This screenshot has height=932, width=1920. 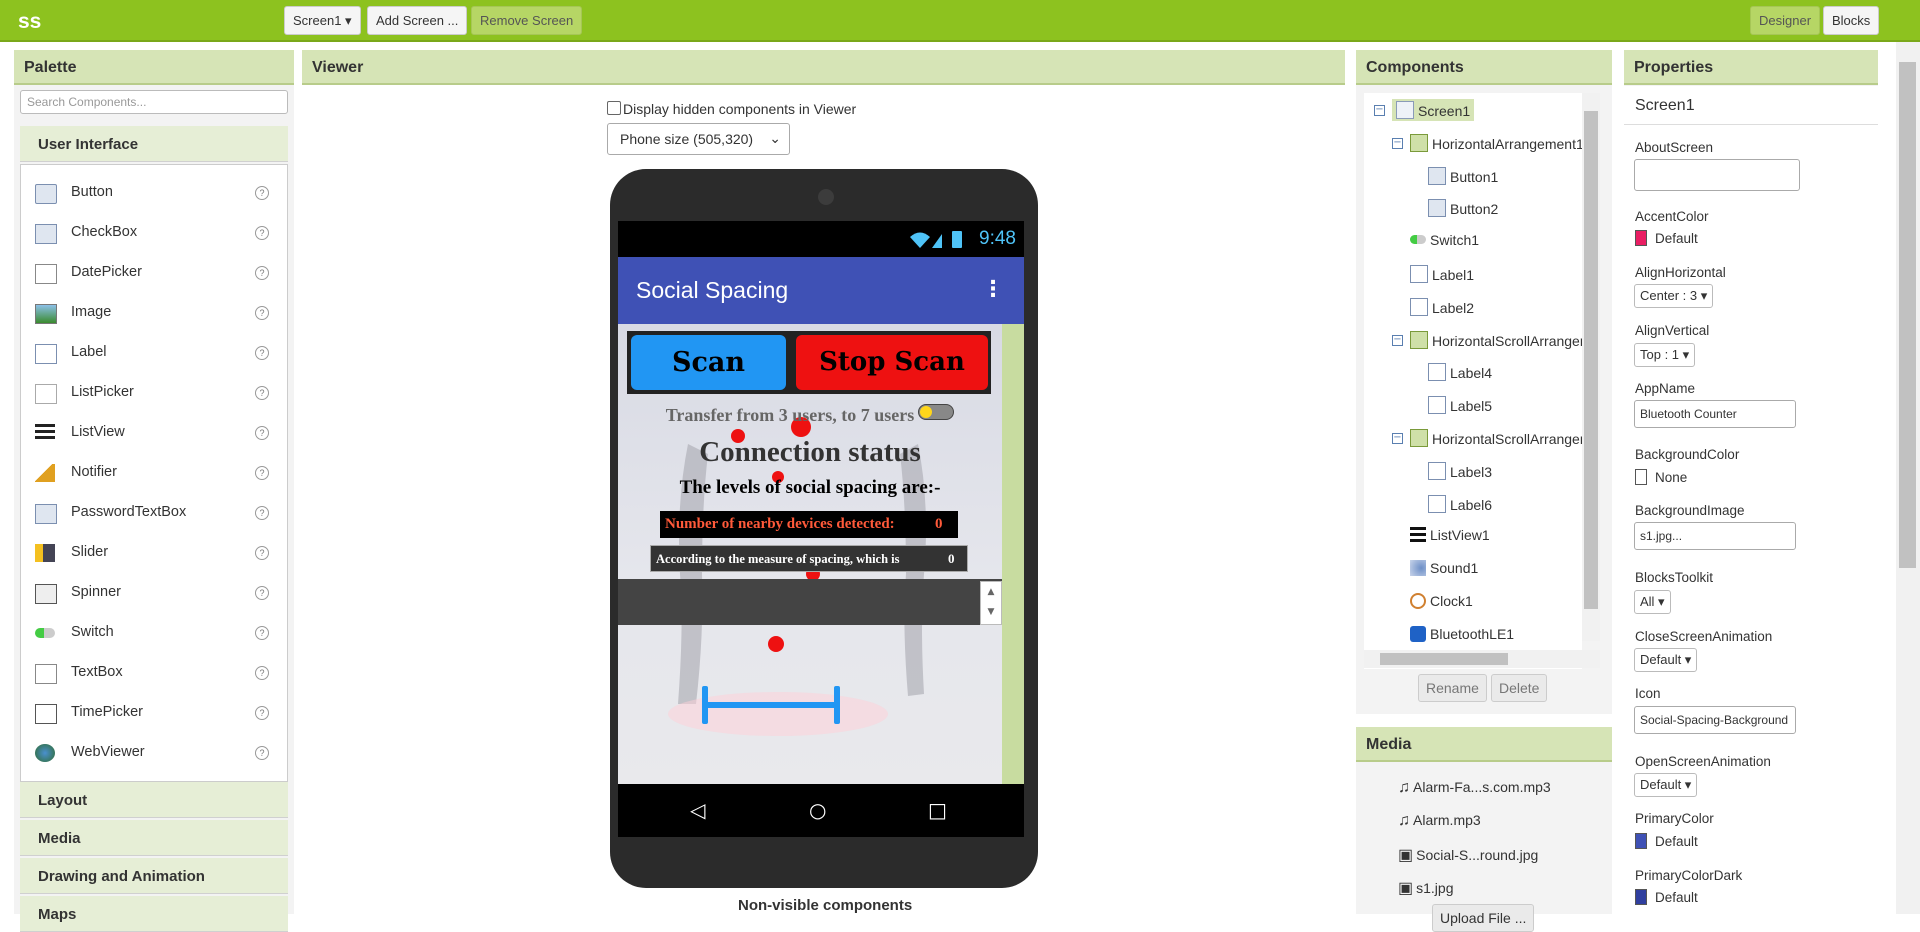 I want to click on palette-item-label: Label?, so click(x=154, y=353).